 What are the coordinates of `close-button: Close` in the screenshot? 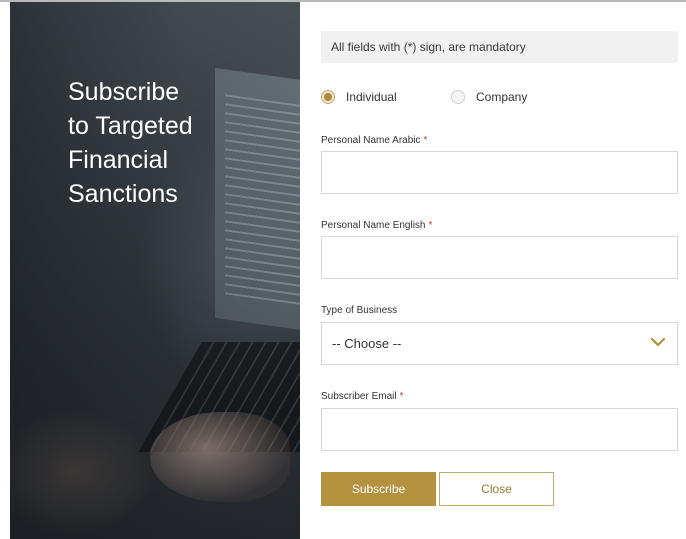 It's located at (496, 489).